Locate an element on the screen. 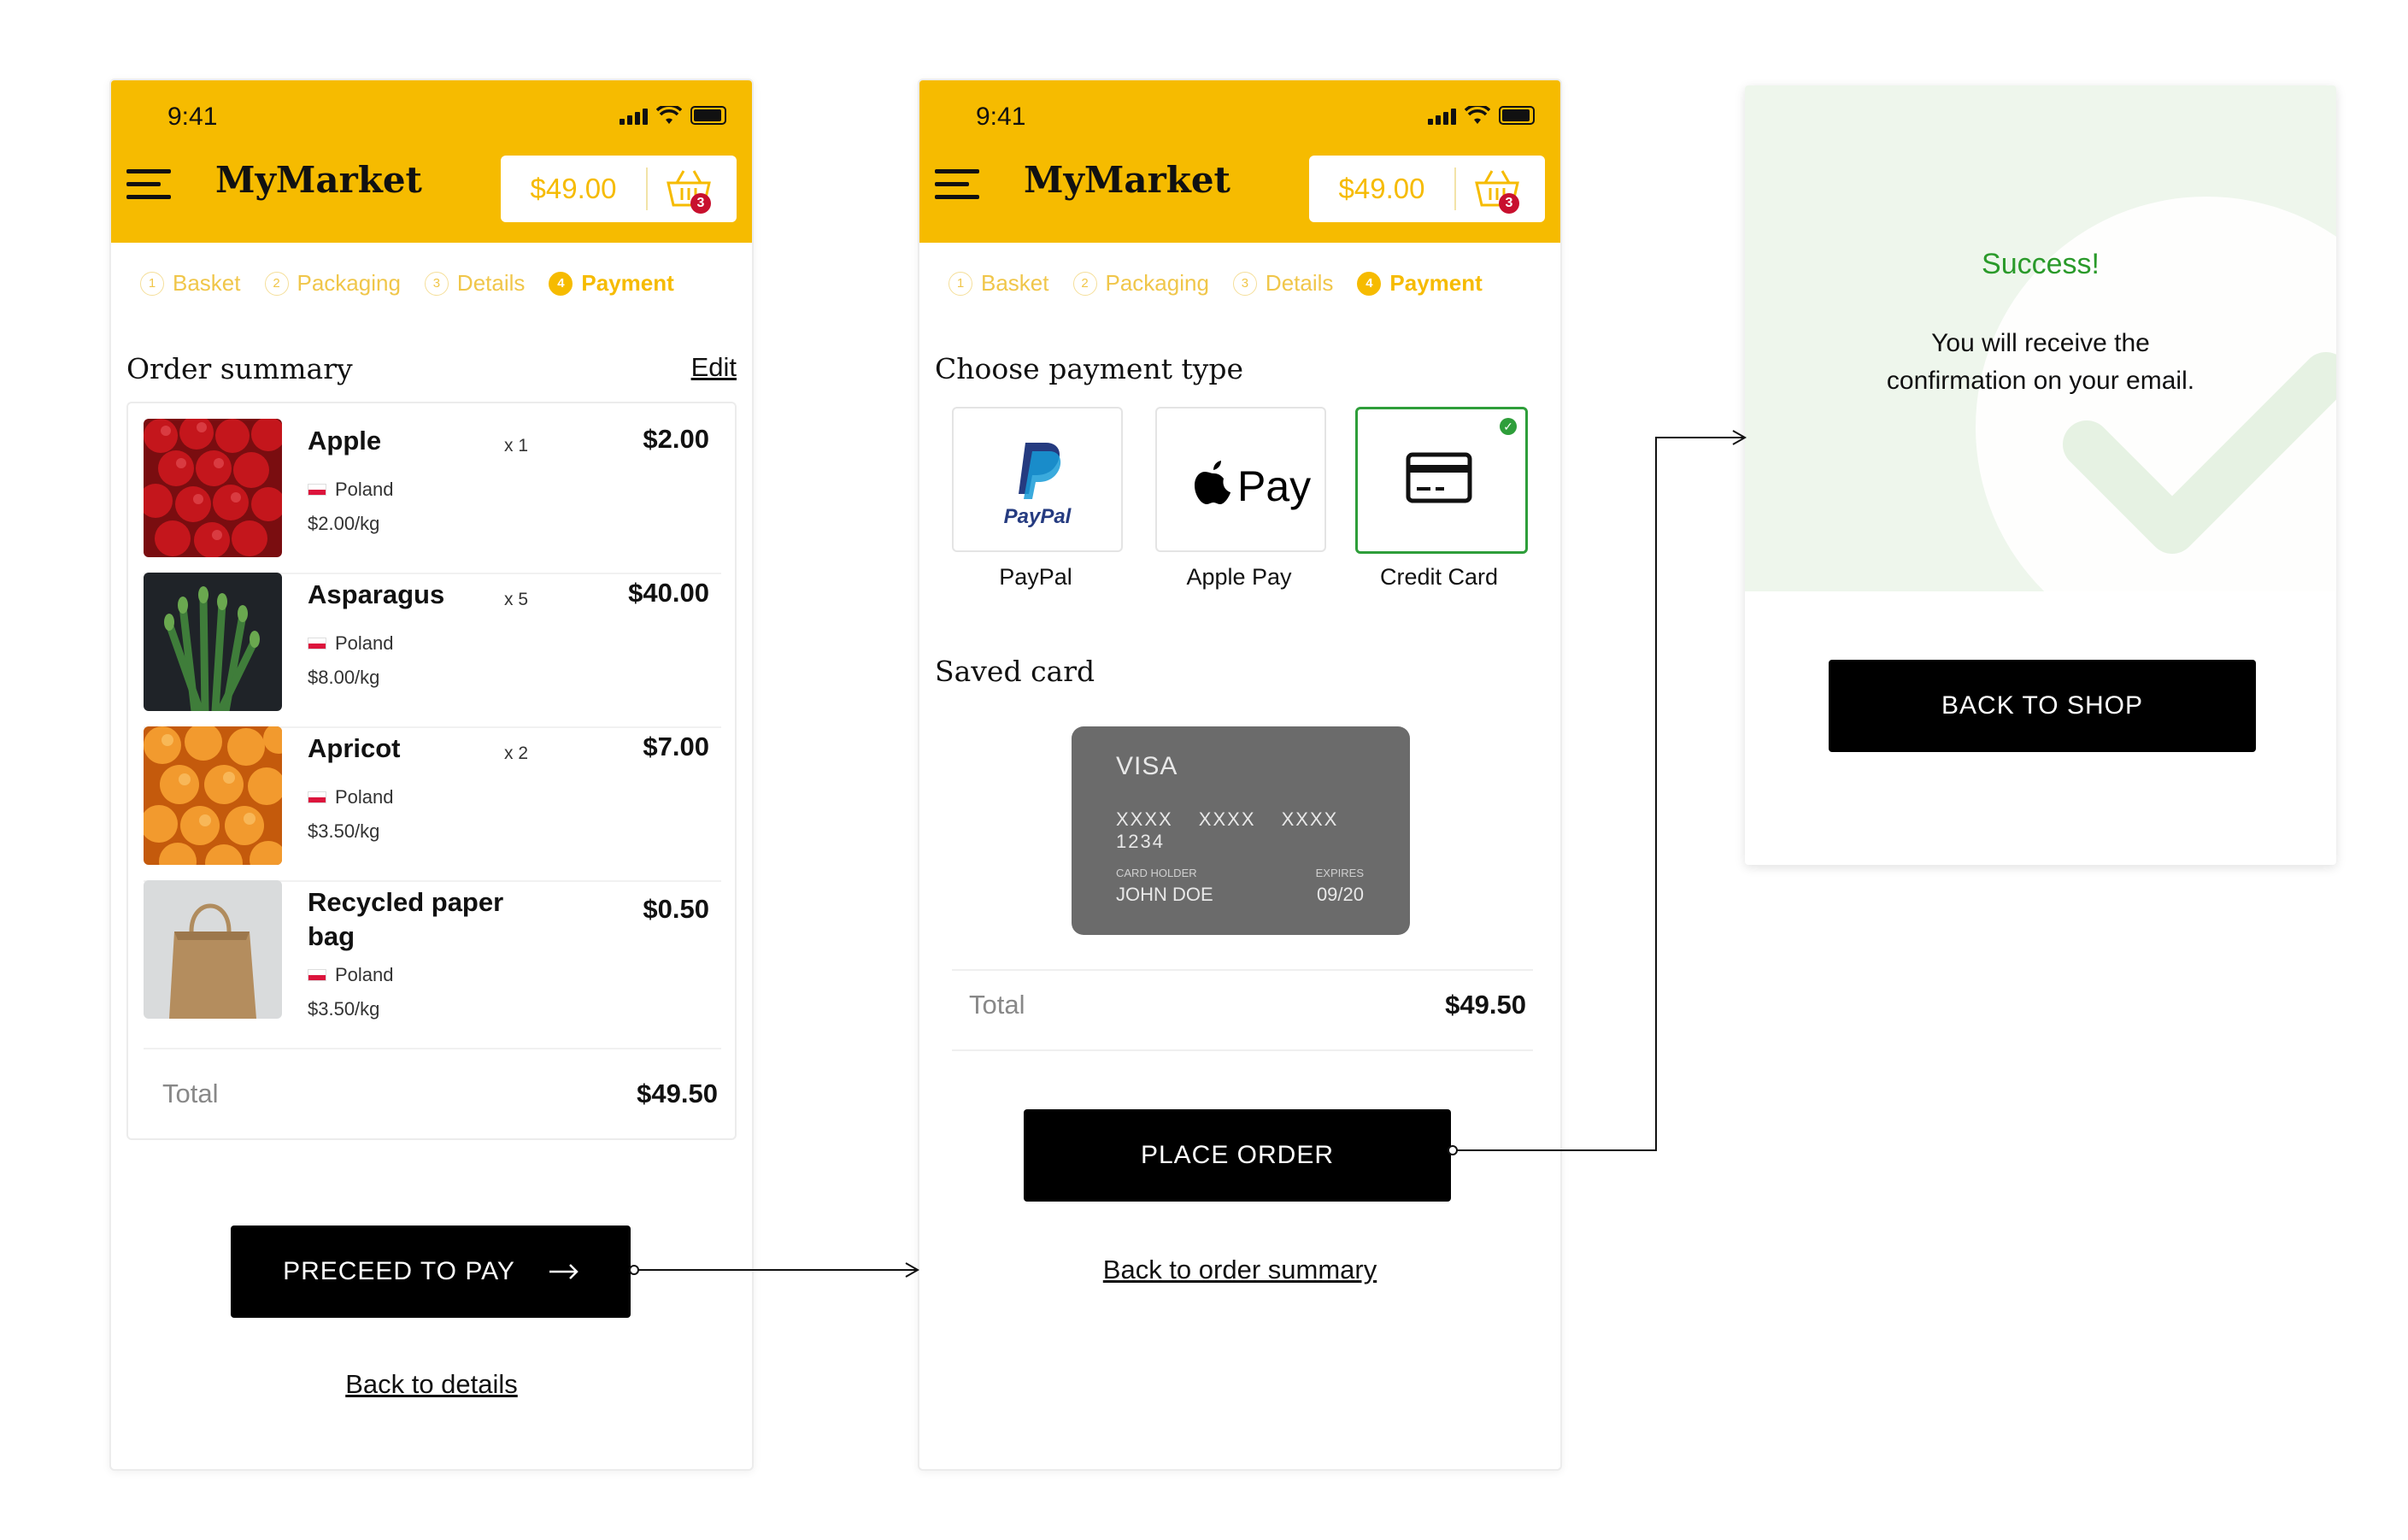  list-item: Recycled paper bag $0.50 Poland $3.50/kg is located at coordinates (432, 965).